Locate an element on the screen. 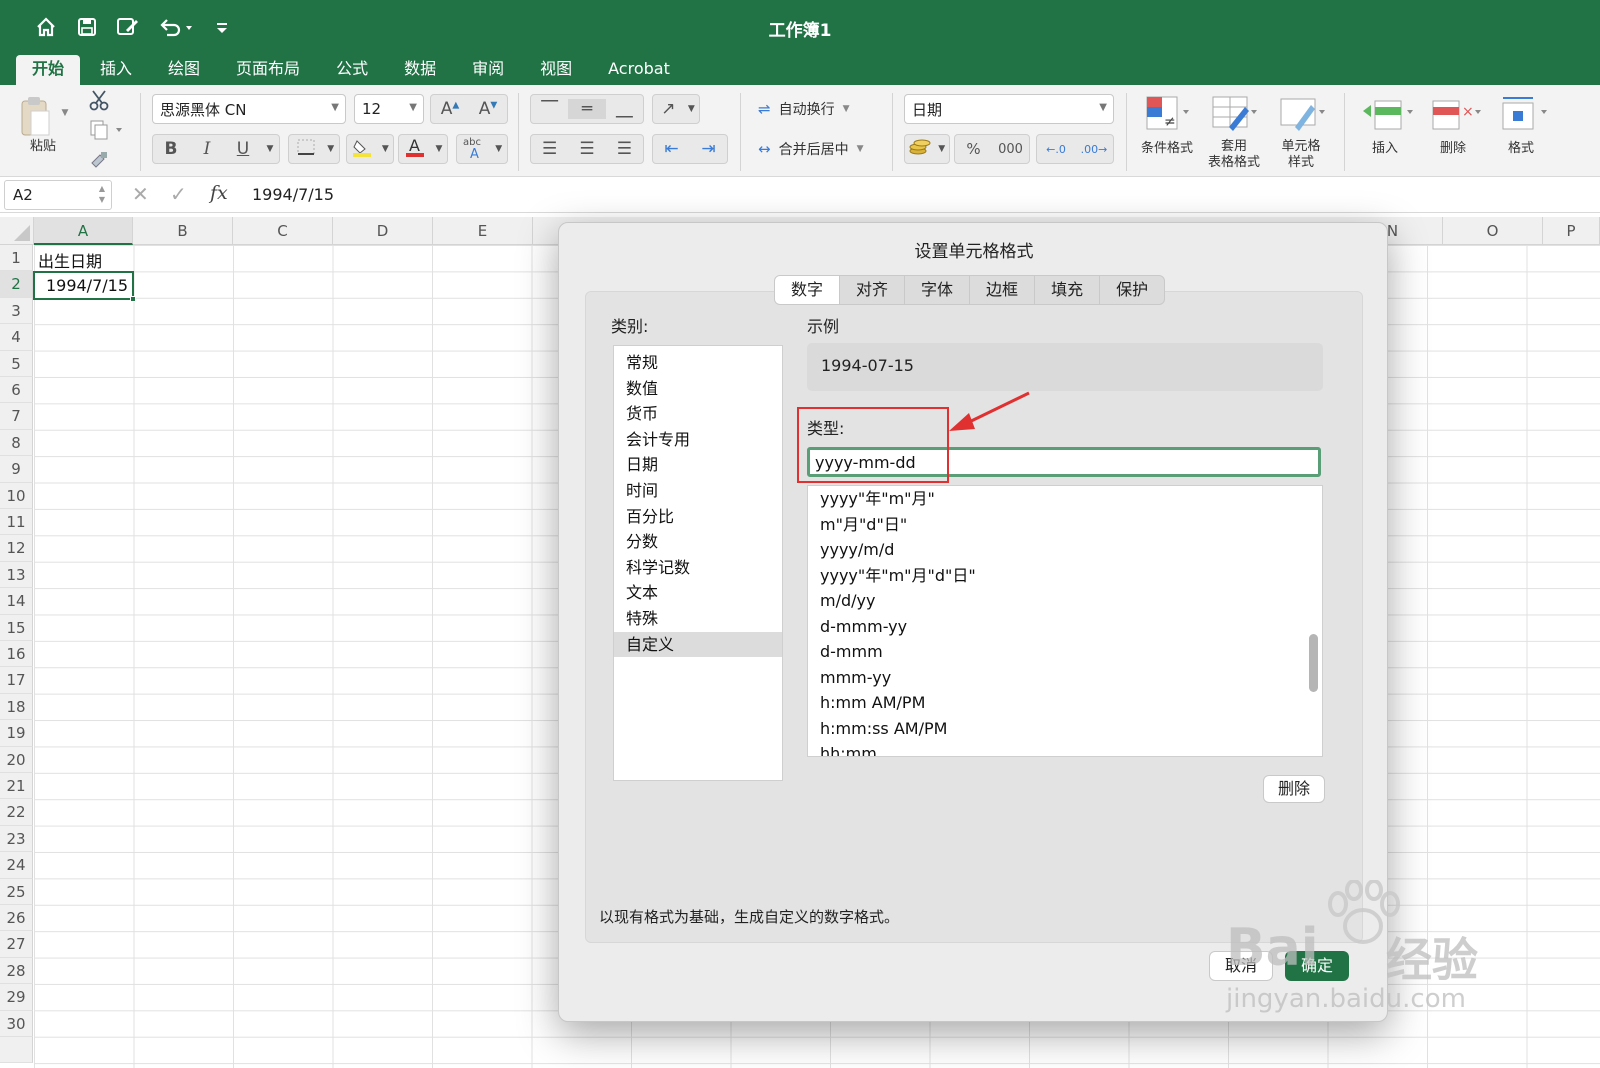  column-header-o: O is located at coordinates (1493, 231).